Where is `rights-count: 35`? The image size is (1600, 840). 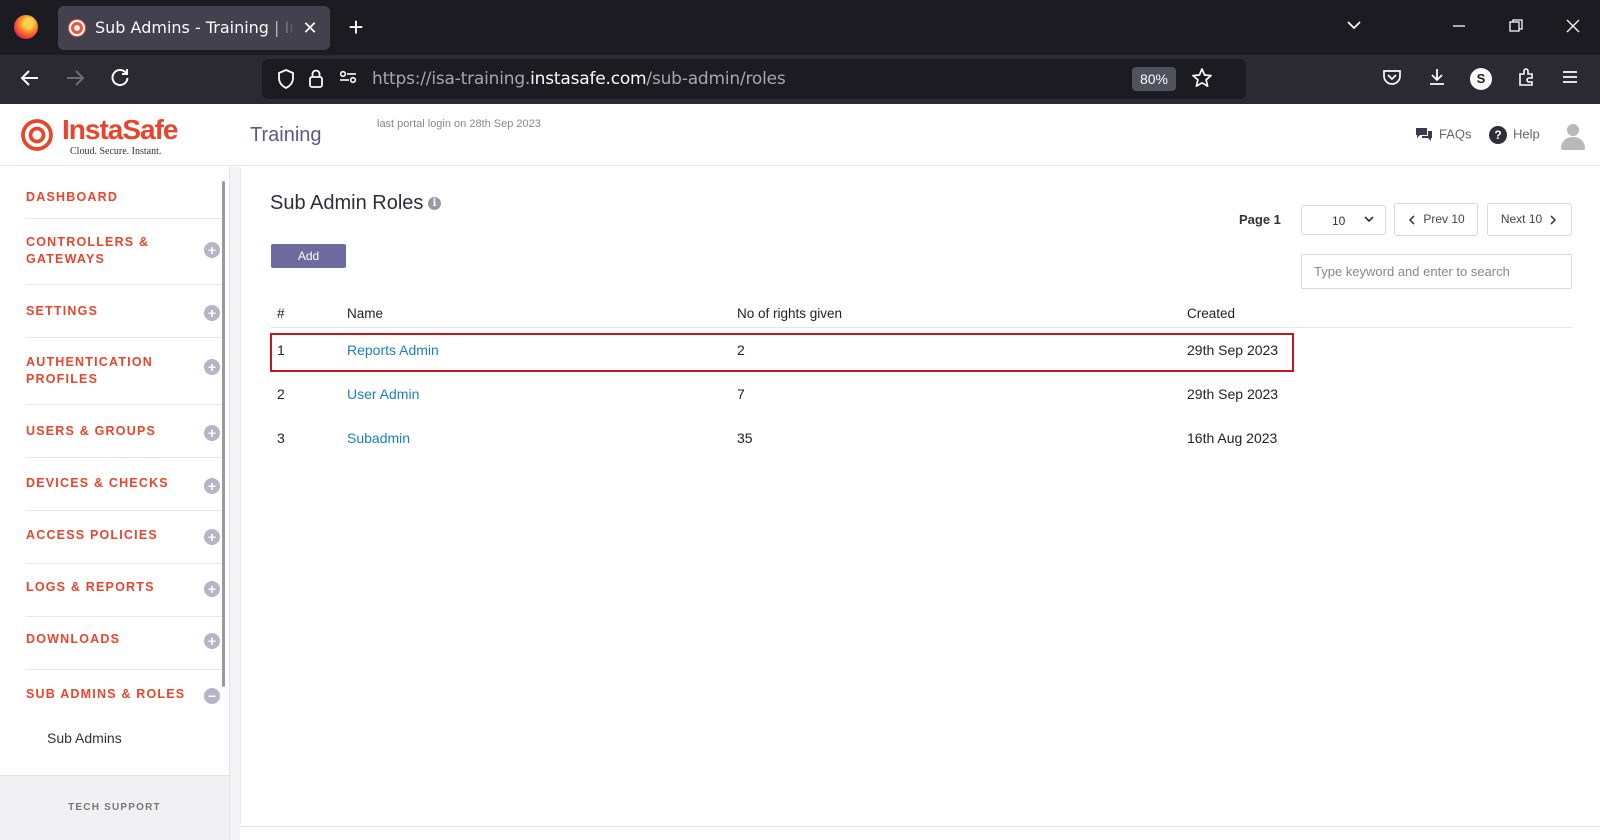 rights-count: 35 is located at coordinates (745, 438).